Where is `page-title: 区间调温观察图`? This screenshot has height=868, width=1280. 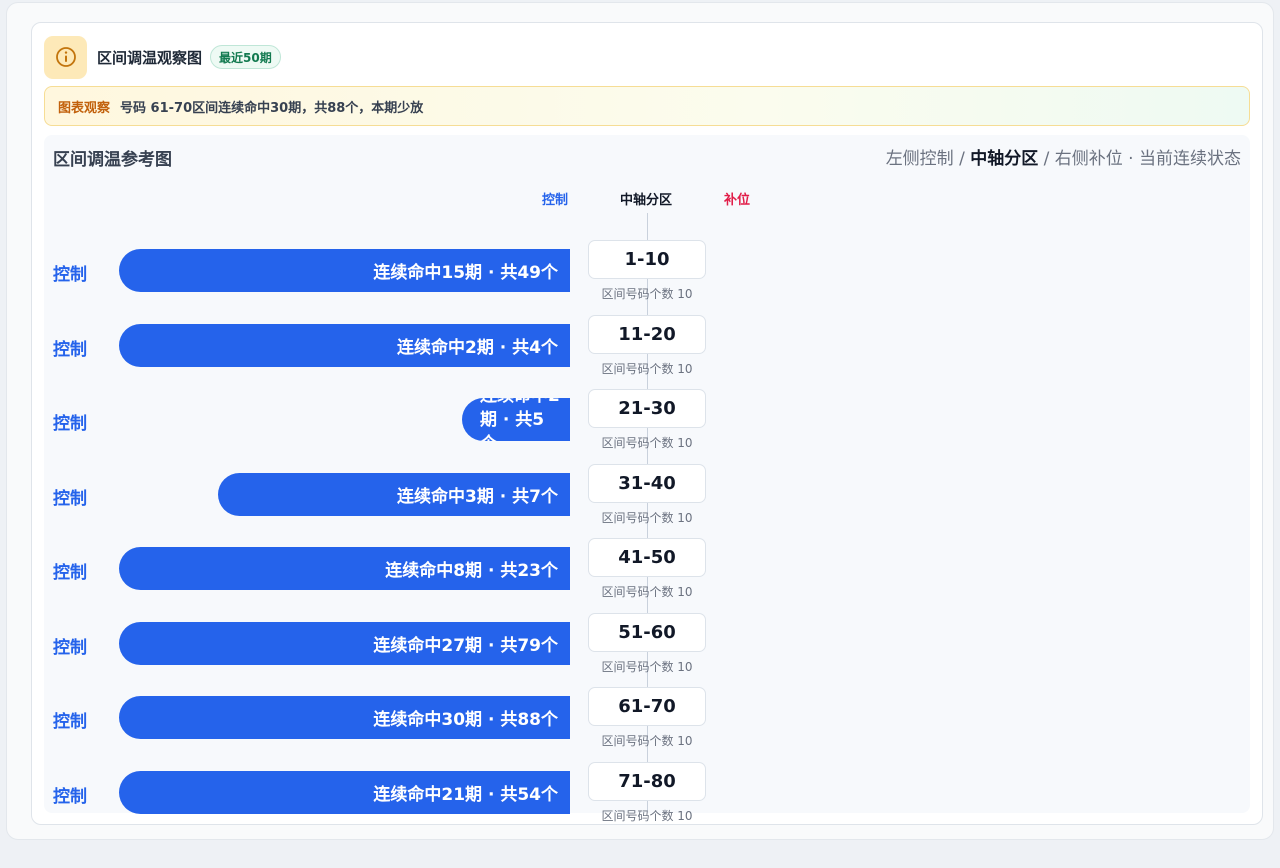 page-title: 区间调温观察图 is located at coordinates (150, 57).